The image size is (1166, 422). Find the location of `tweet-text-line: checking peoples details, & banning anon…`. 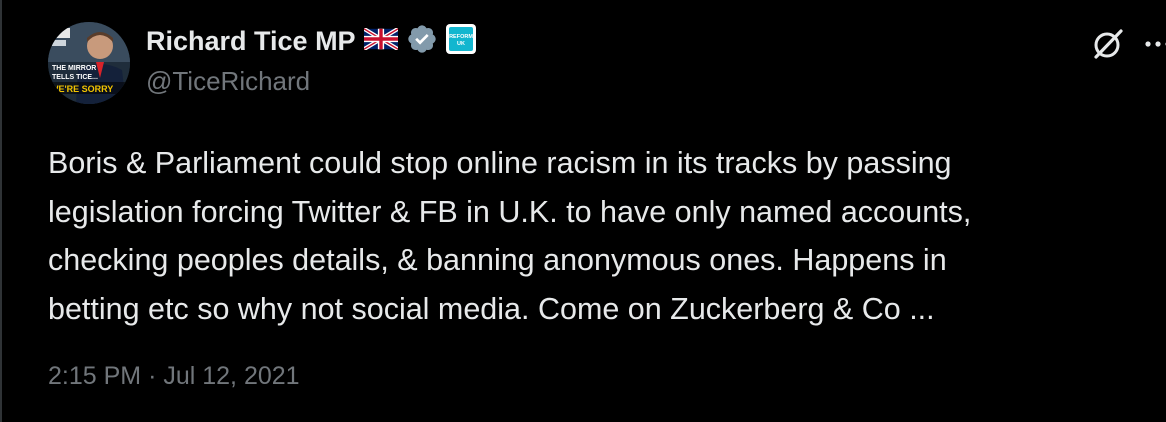

tweet-text-line: checking peoples details, & banning anon… is located at coordinates (497, 260).